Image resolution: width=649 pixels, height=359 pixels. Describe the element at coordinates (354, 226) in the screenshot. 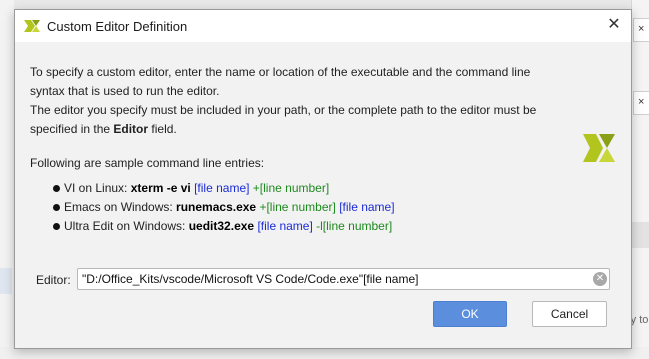

I see `sample-line-token: -l[line number]` at that location.